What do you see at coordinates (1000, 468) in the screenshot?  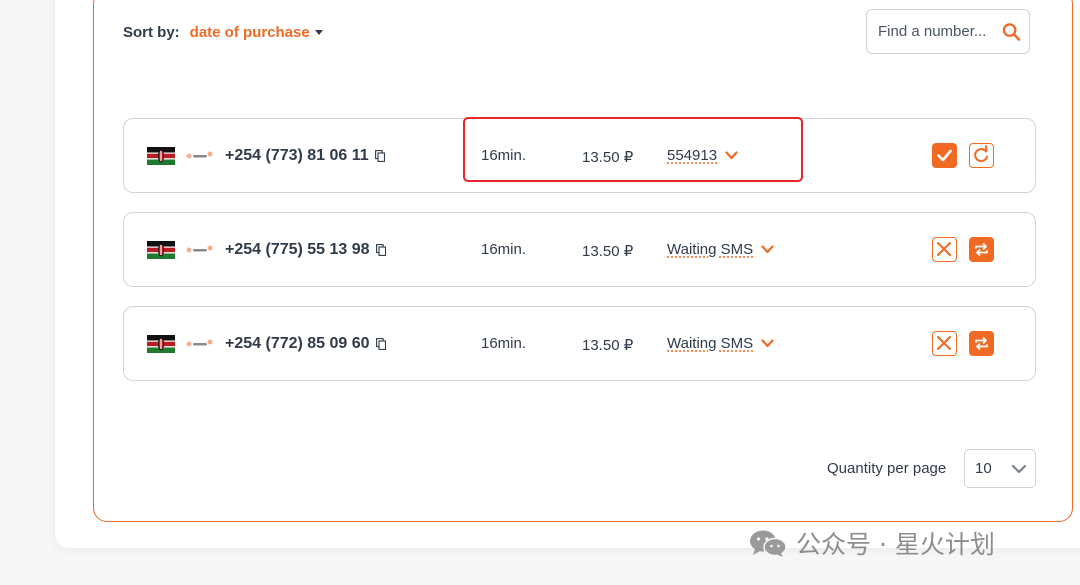 I see `quantity-per-page-select: 10` at bounding box center [1000, 468].